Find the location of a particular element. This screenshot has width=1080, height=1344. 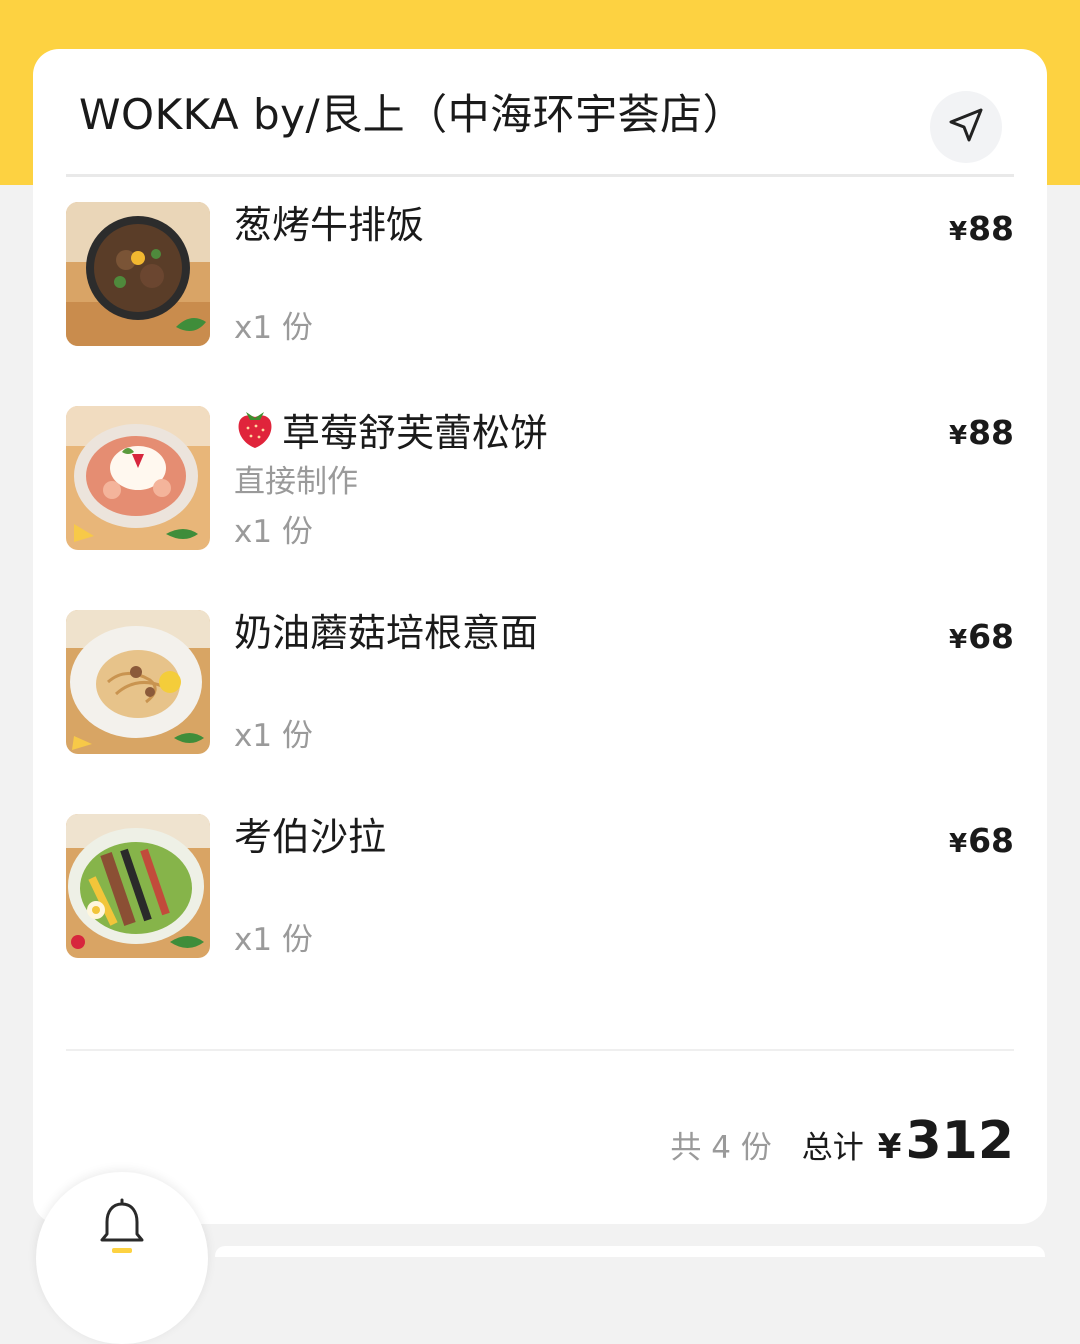

total-currency: ¥ is located at coordinates (889, 1147).